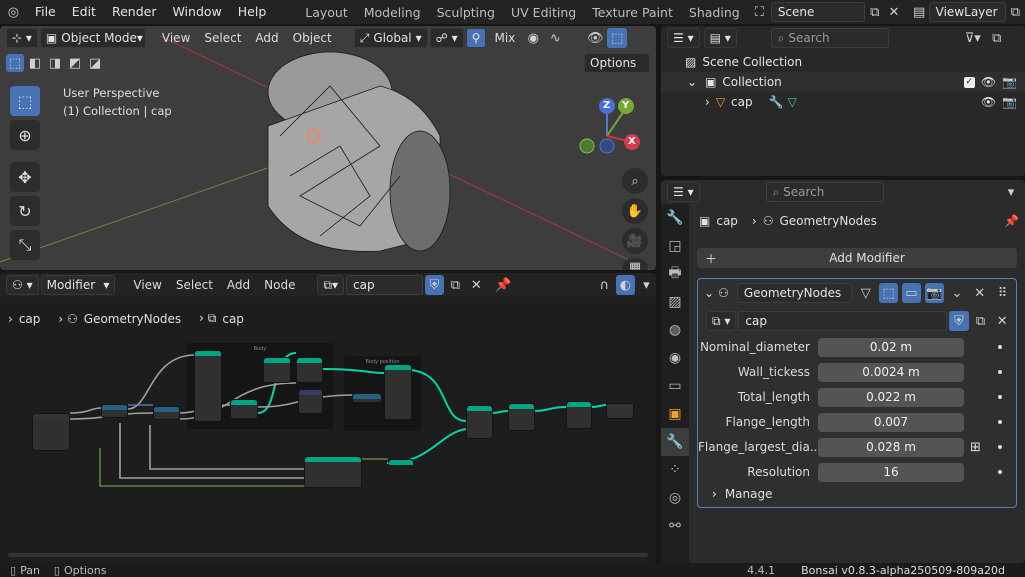 The height and width of the screenshot is (577, 1025). Describe the element at coordinates (824, 192) in the screenshot. I see `properties-search: ⌕ Search` at that location.